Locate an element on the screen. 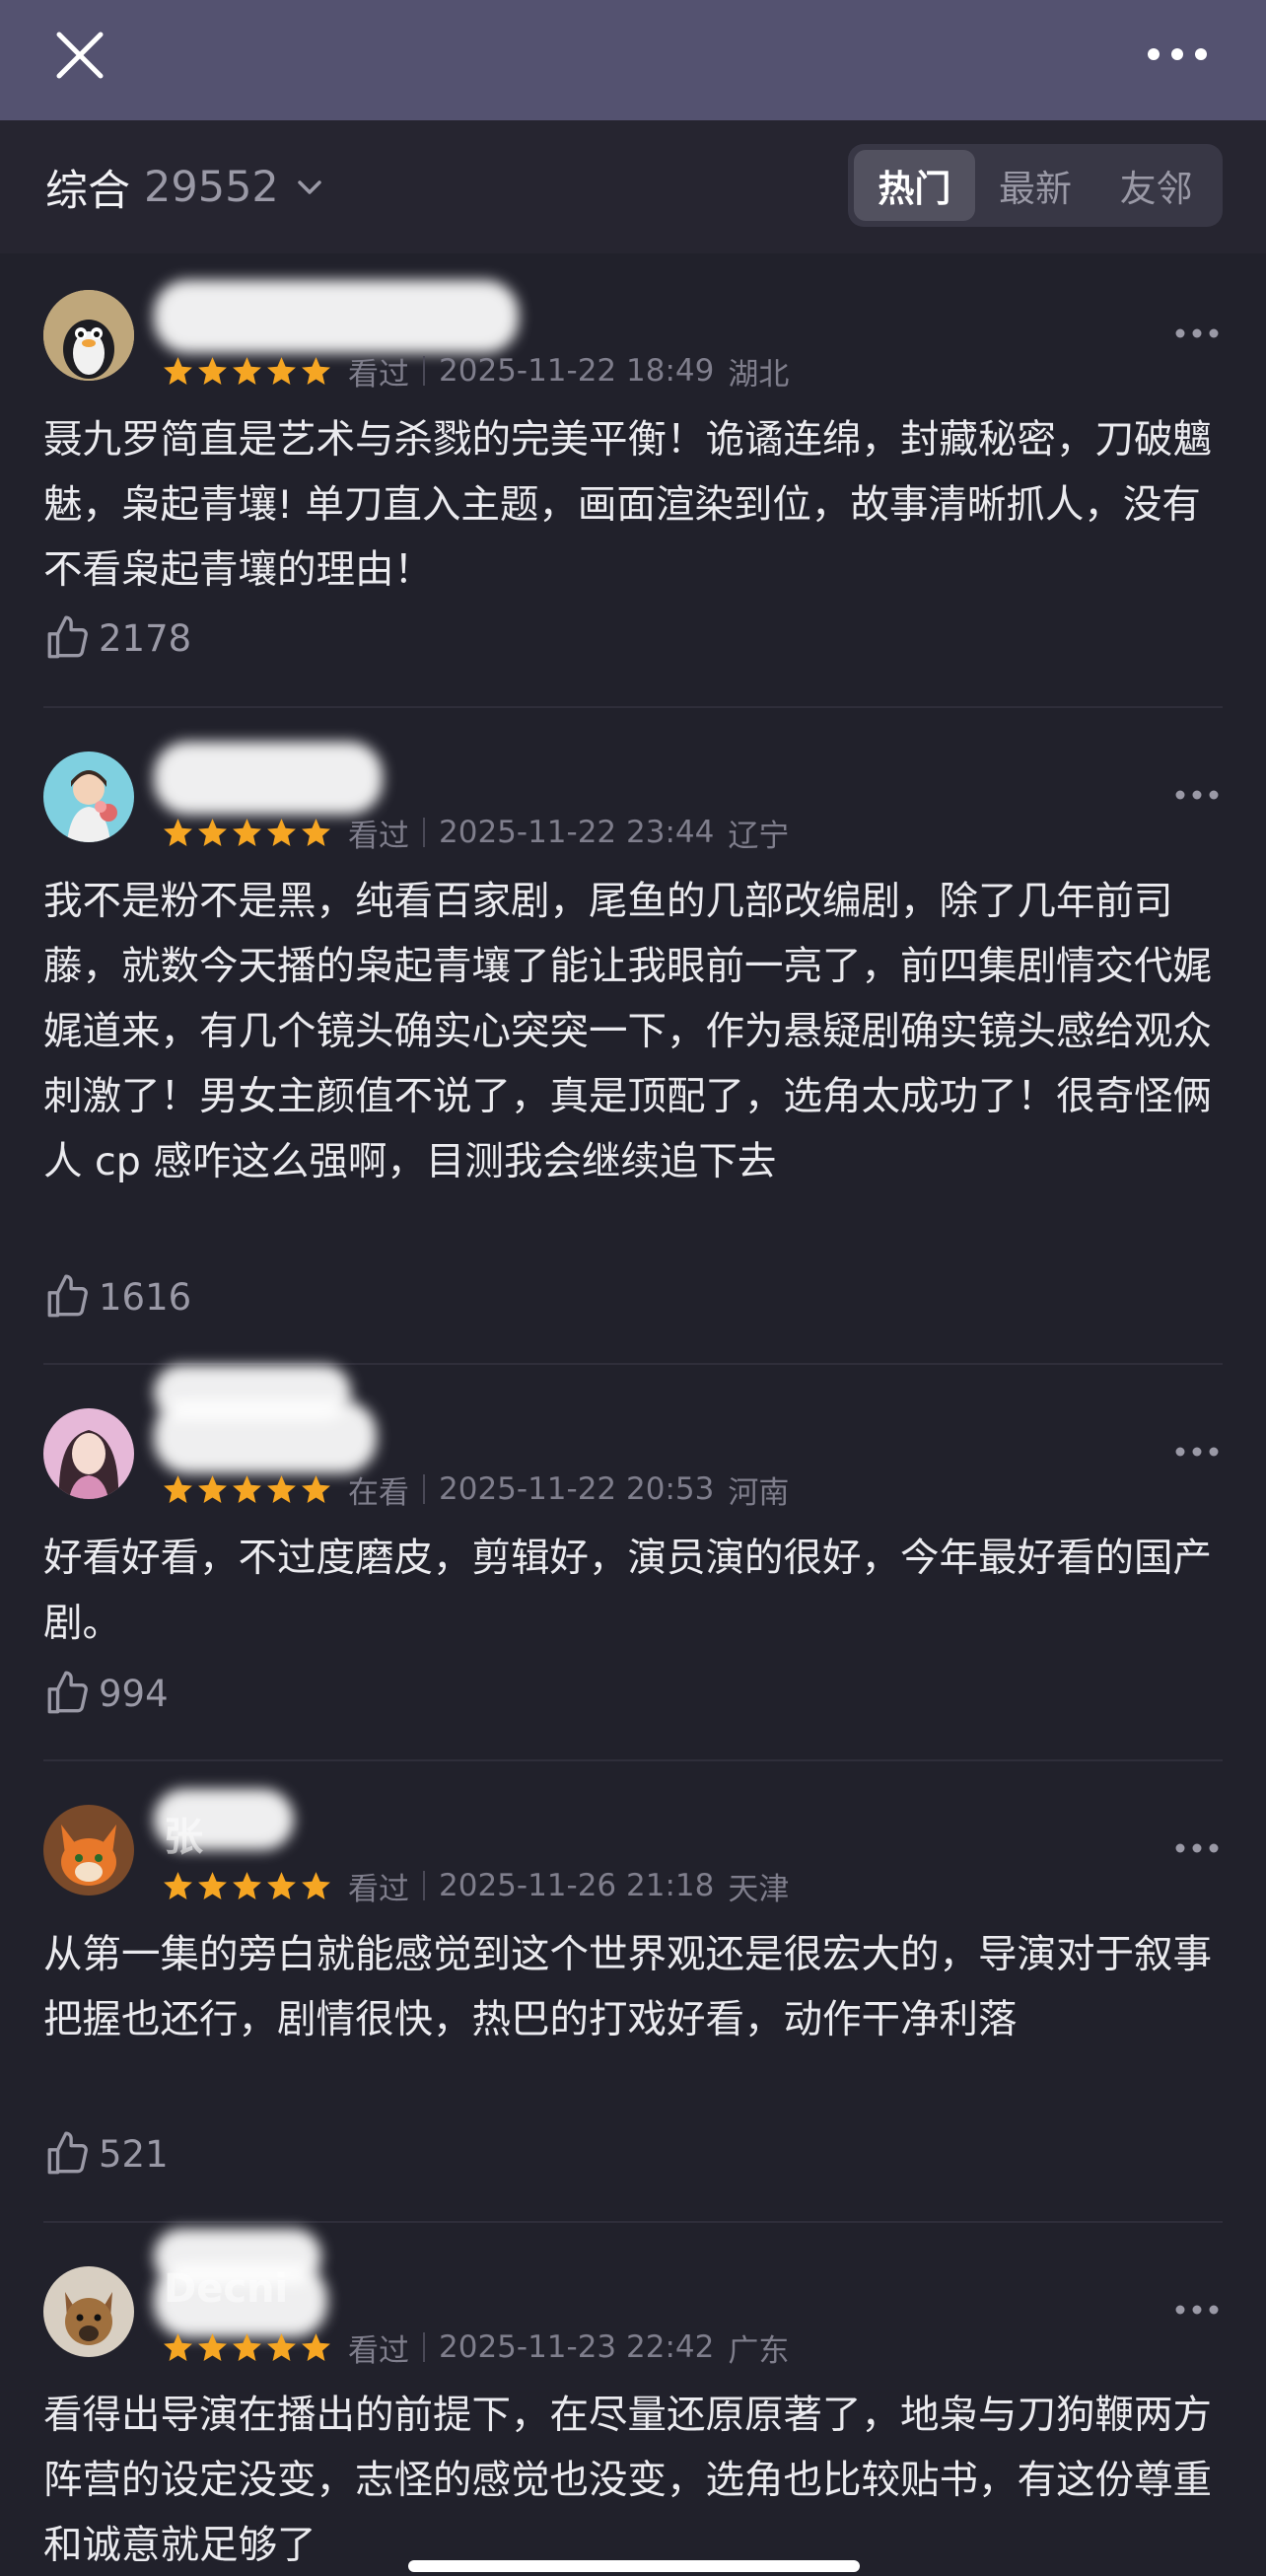 This screenshot has width=1266, height=2576. comment-meta: 看过 2025-11-23 22:42 广东 is located at coordinates (476, 2348).